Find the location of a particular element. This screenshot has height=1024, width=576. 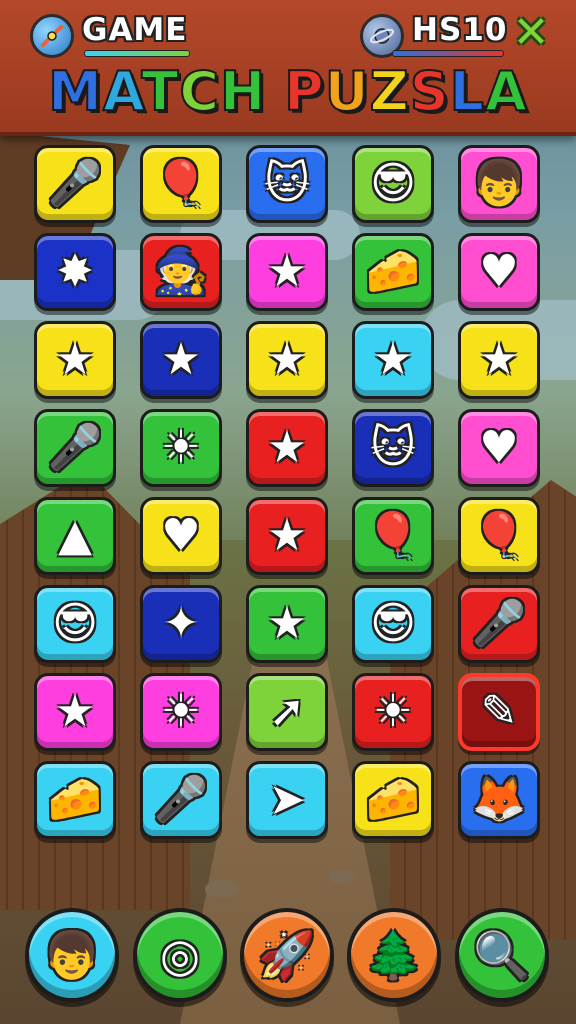

grid-tile: ▲ is located at coordinates (75, 536).